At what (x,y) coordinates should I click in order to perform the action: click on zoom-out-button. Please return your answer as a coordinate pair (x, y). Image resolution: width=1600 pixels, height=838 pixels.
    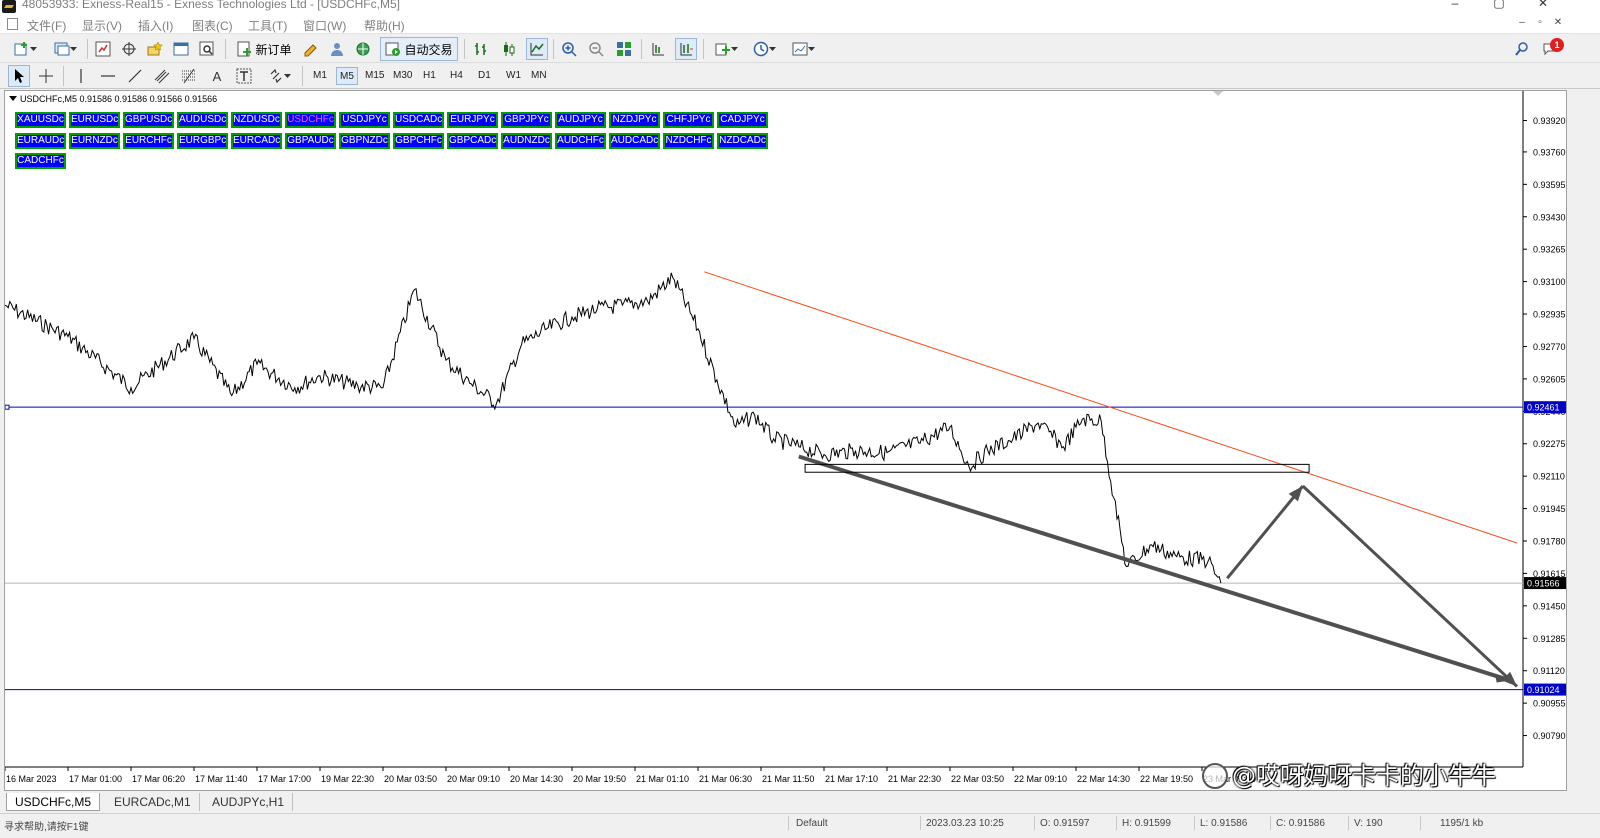
    Looking at the image, I should click on (596, 49).